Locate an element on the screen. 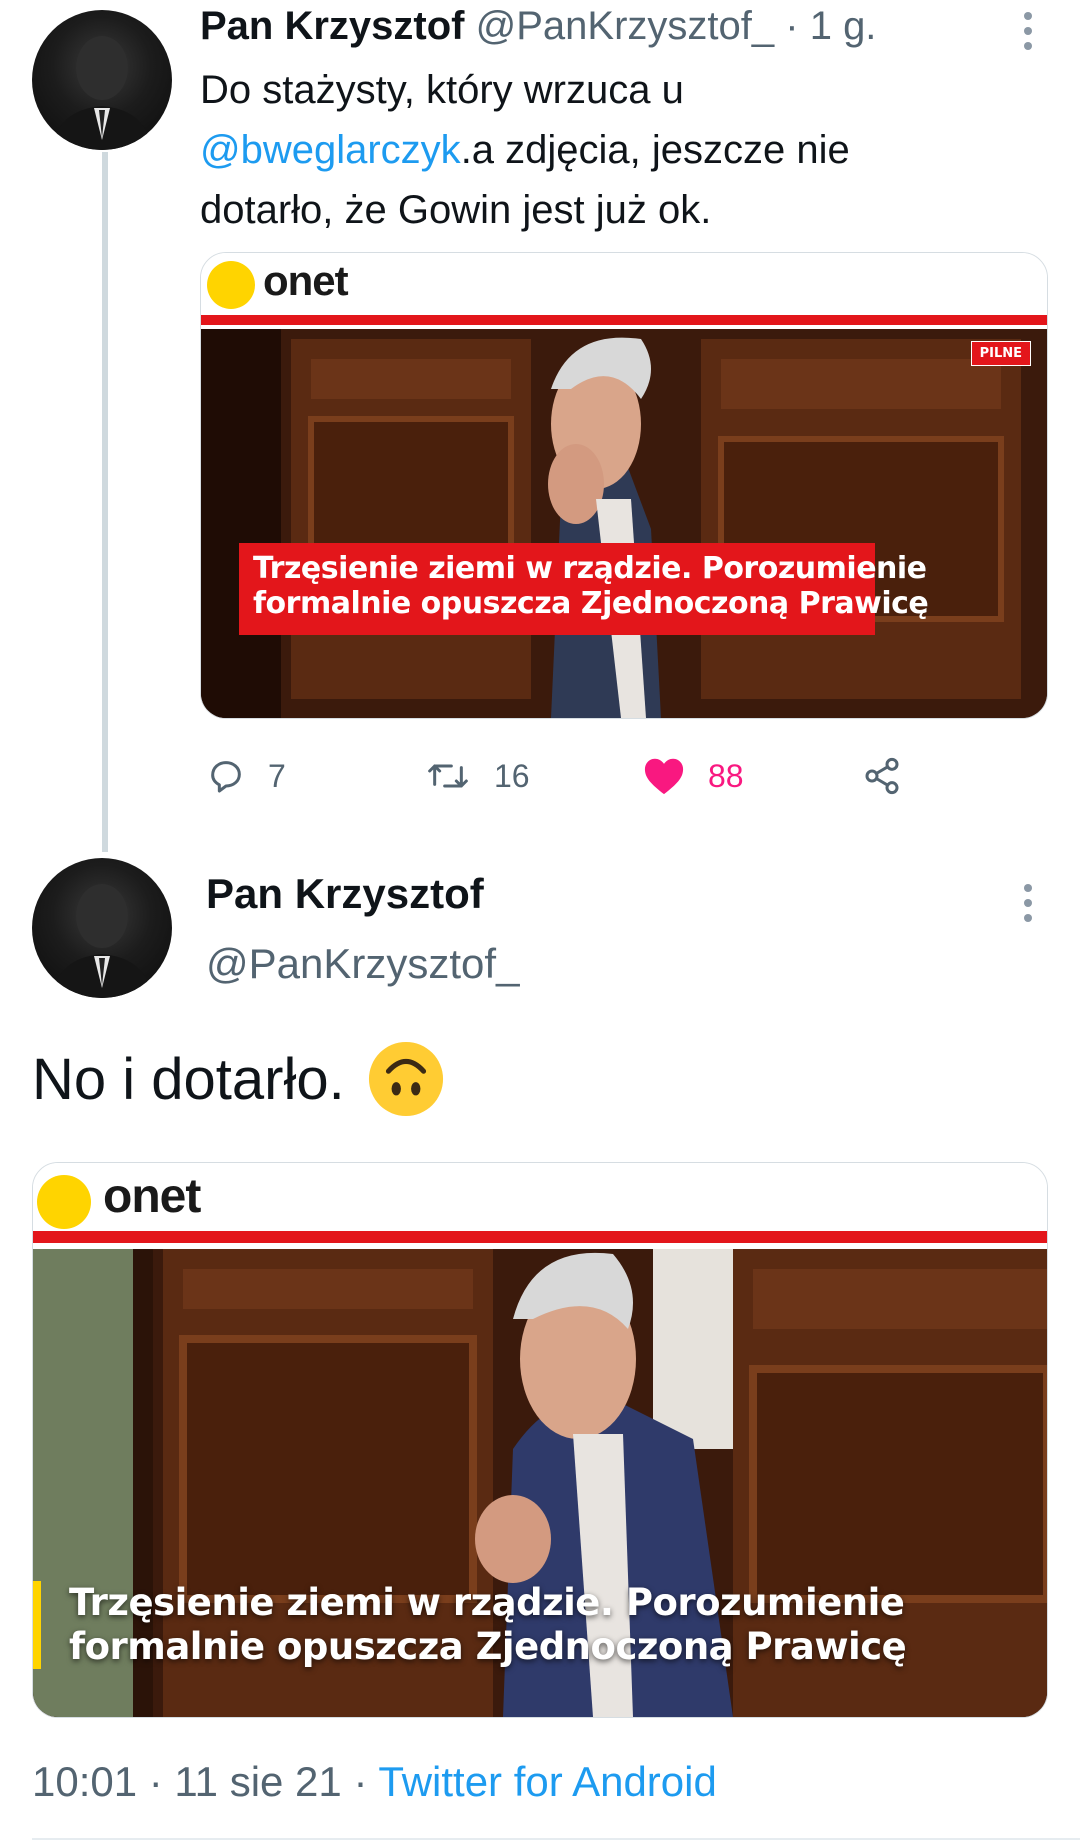 Image resolution: width=1080 pixels, height=1846 pixels. main-tweet-text: No i dotarło. is located at coordinates (238, 1079).